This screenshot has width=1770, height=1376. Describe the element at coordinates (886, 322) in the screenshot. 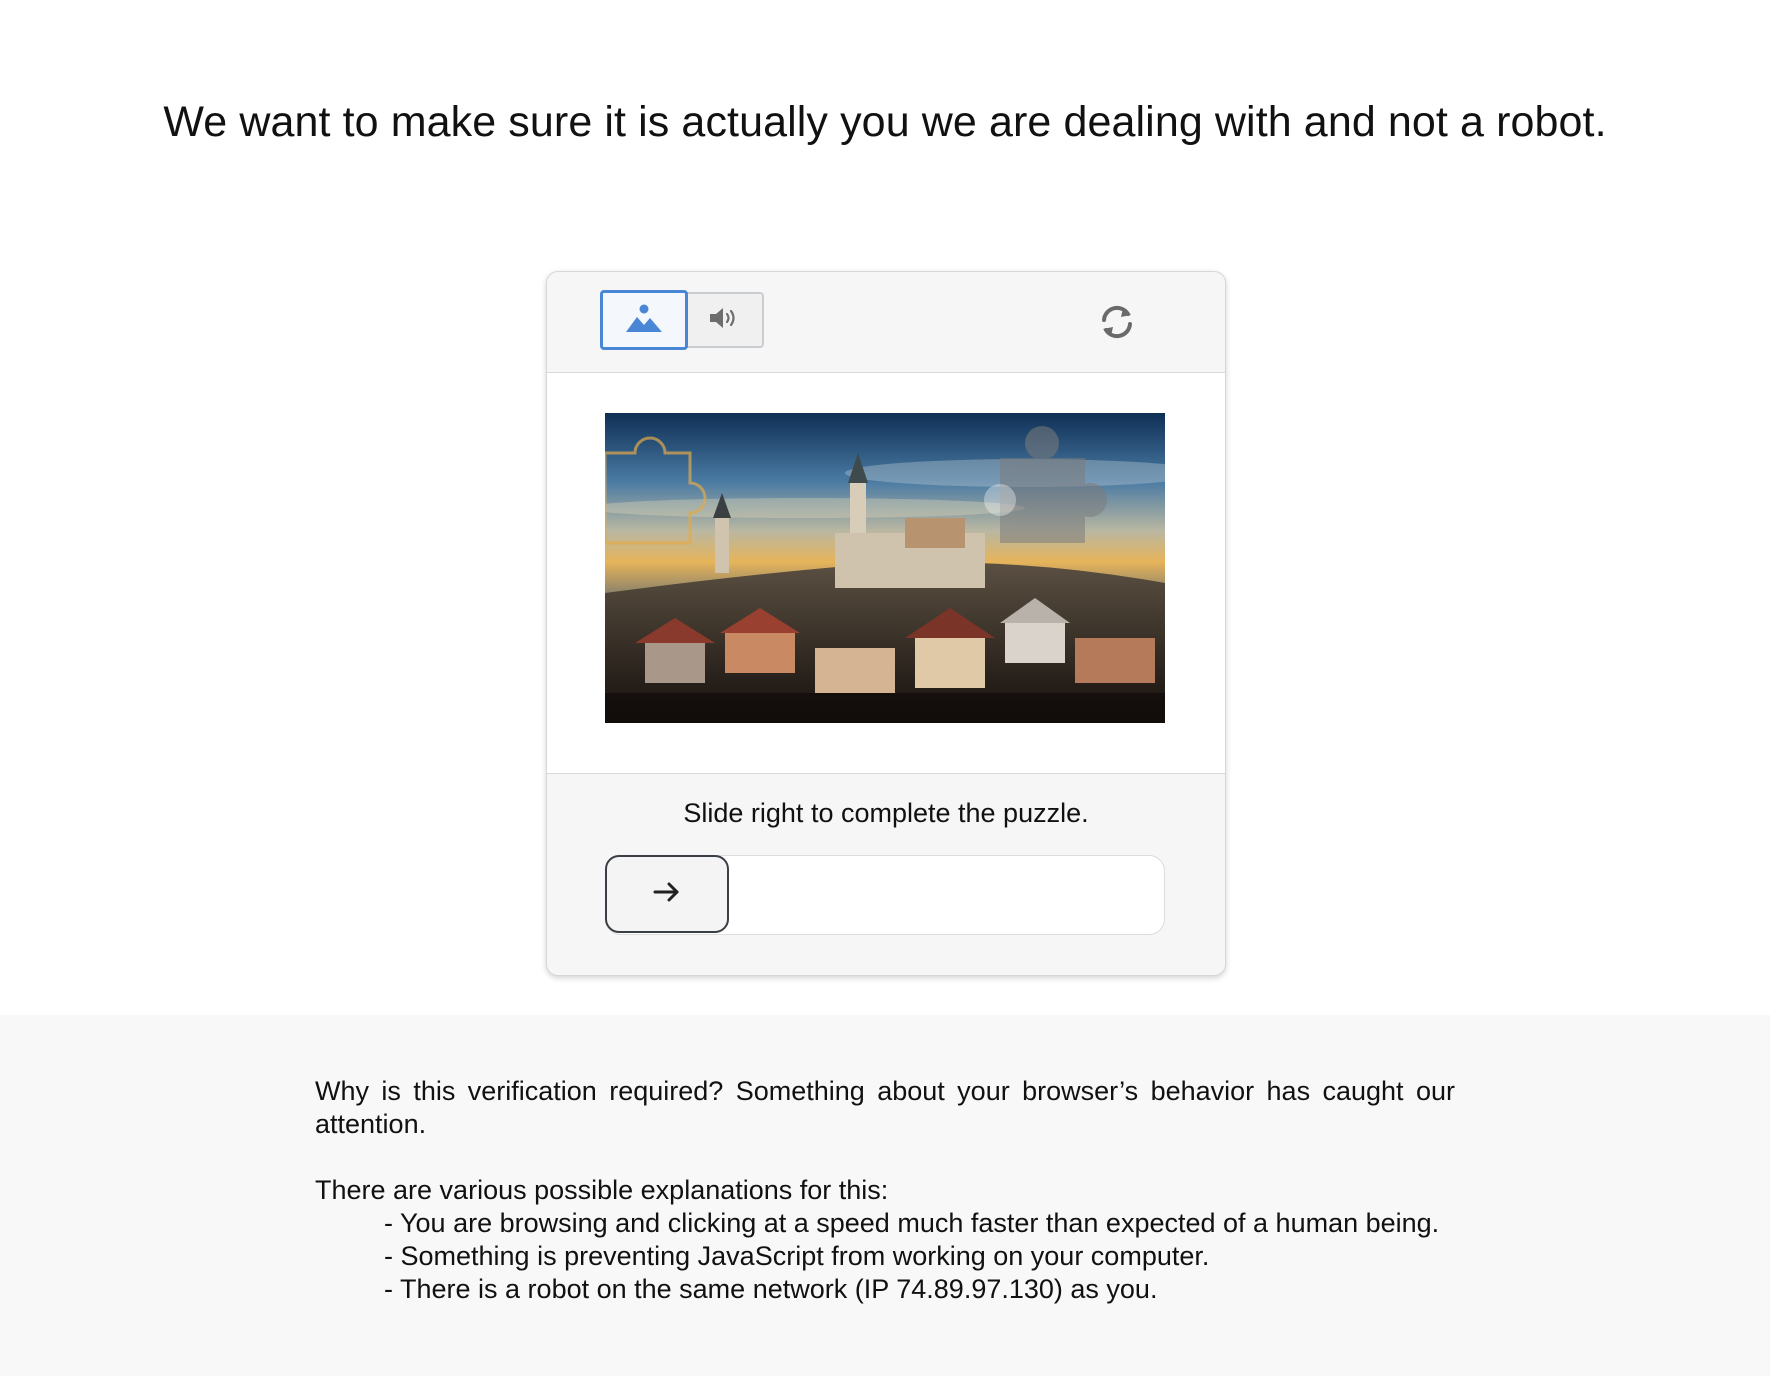

I see `captcha-header` at that location.